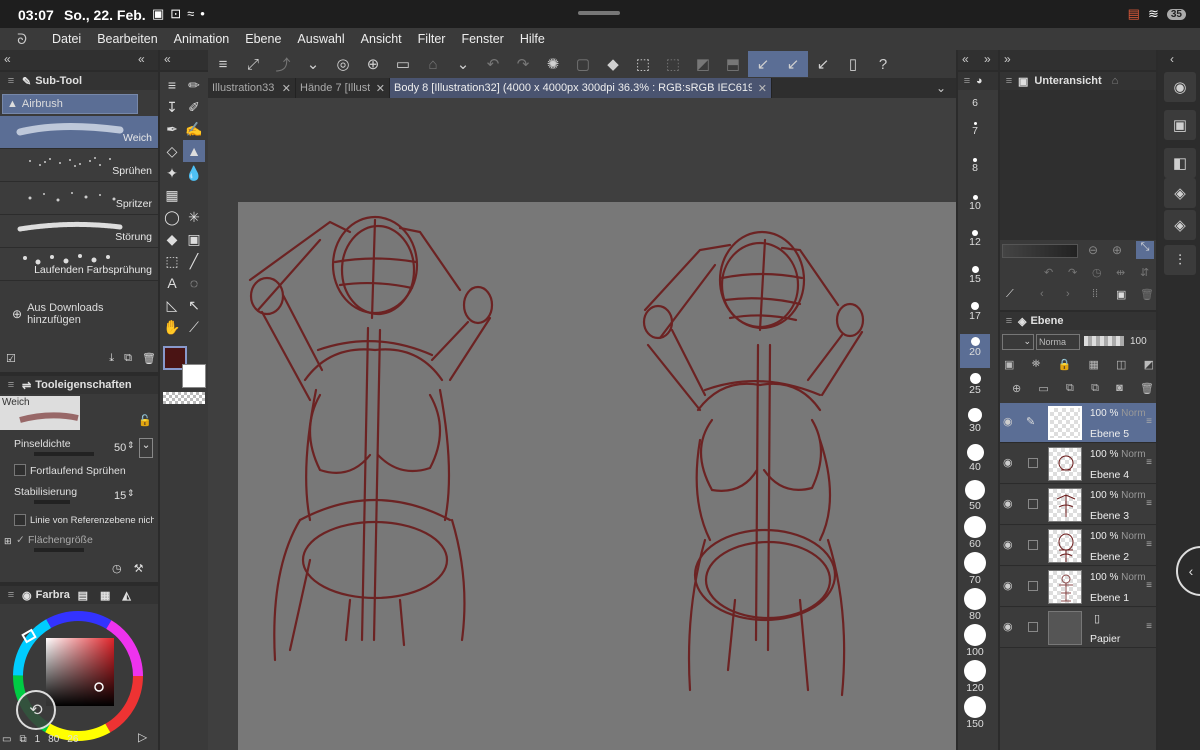 This screenshot has width=1200, height=750. What do you see at coordinates (149, 358) in the screenshot?
I see `trash-icon: 🗑` at bounding box center [149, 358].